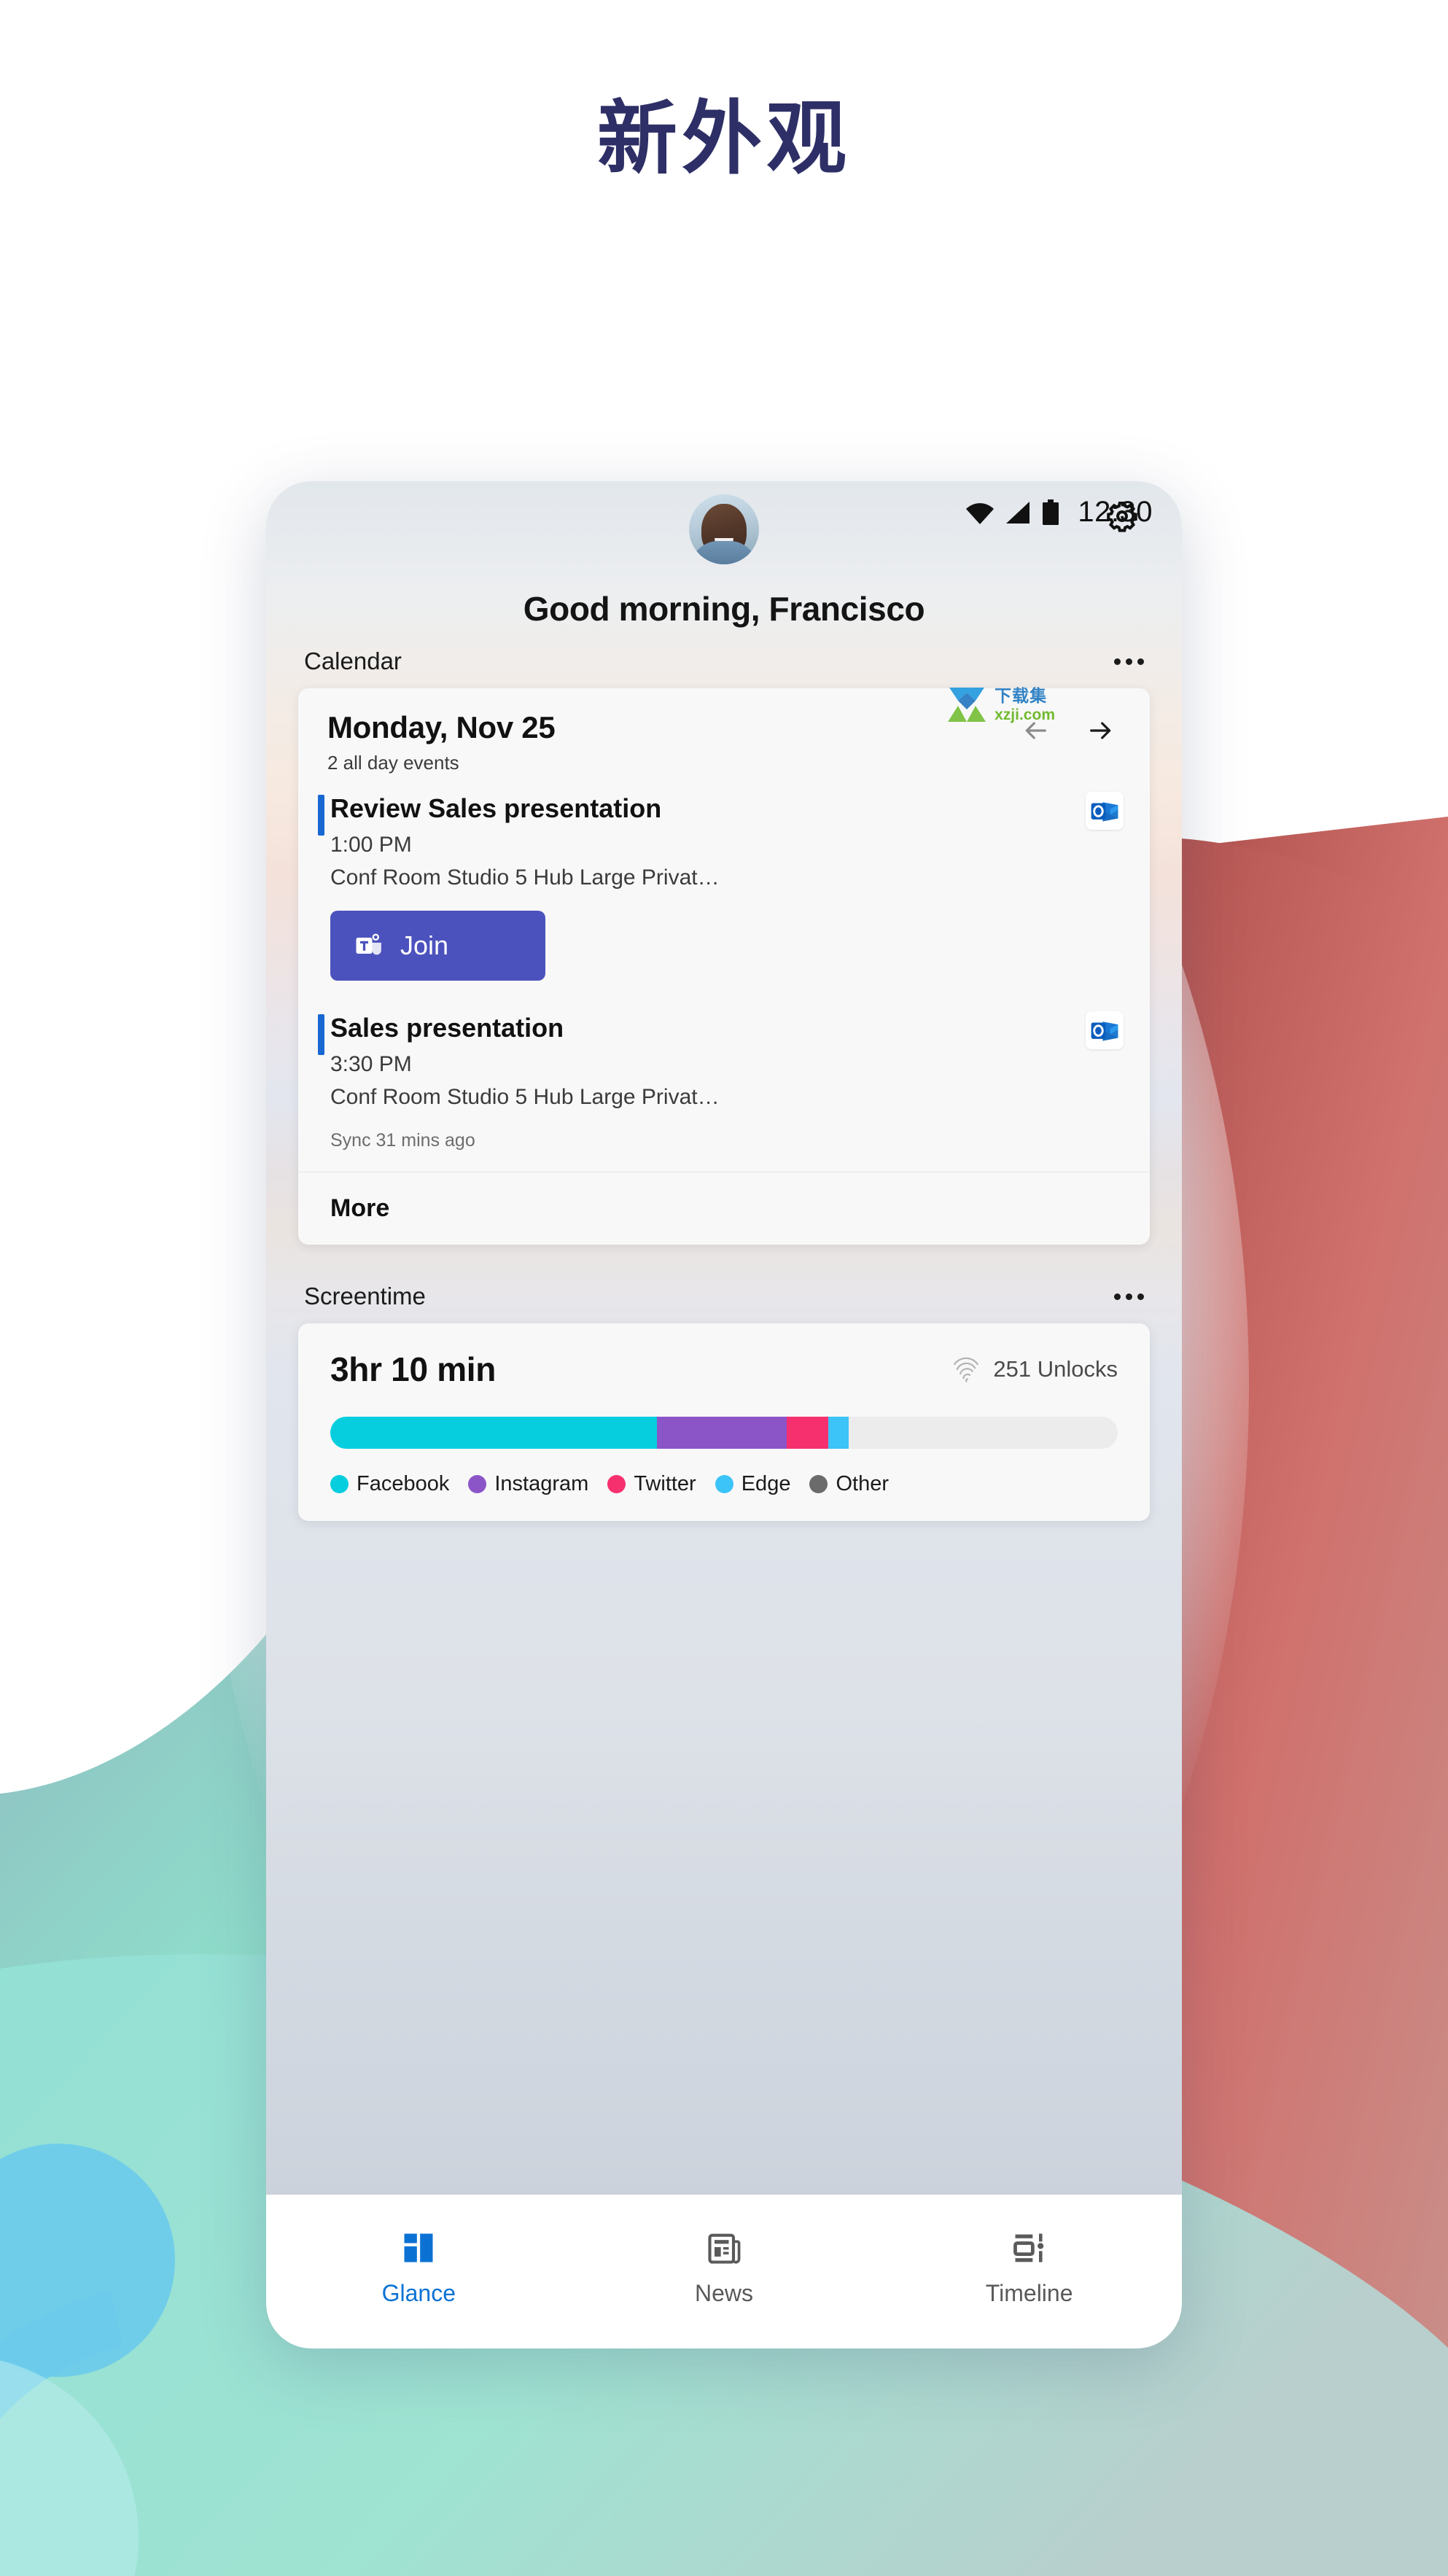 Image resolution: width=1448 pixels, height=2576 pixels. What do you see at coordinates (441, 727) in the screenshot?
I see `calendar-date: Monday, Nov 25` at bounding box center [441, 727].